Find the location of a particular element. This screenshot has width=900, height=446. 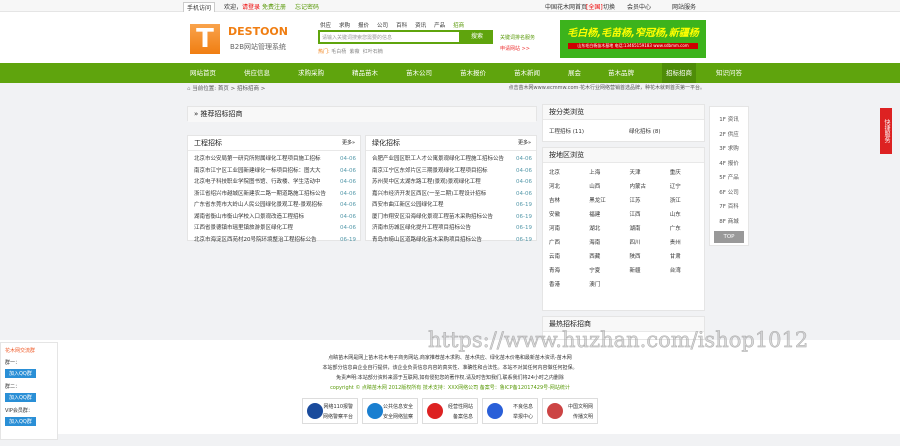

item-title: 青岛市崂山区道路绿化苗木采购项目招标公告 is located at coordinates (427, 241).